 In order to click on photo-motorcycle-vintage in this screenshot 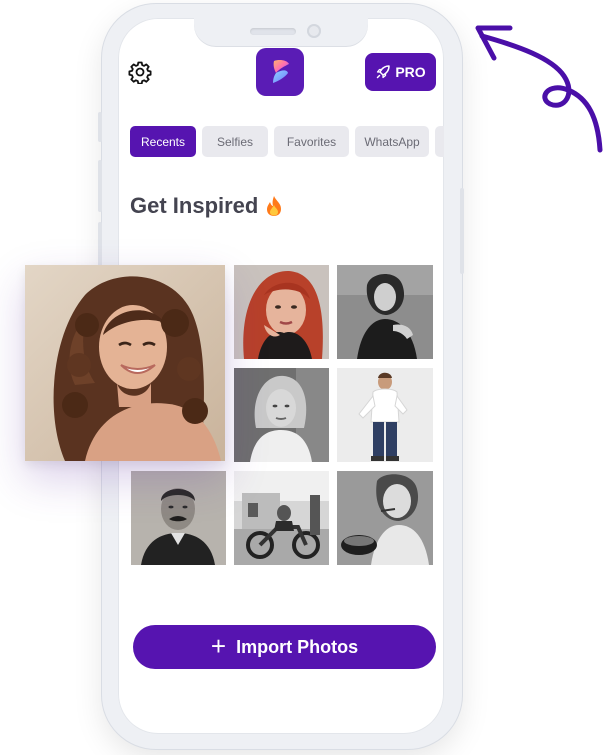, I will do `click(281, 518)`.